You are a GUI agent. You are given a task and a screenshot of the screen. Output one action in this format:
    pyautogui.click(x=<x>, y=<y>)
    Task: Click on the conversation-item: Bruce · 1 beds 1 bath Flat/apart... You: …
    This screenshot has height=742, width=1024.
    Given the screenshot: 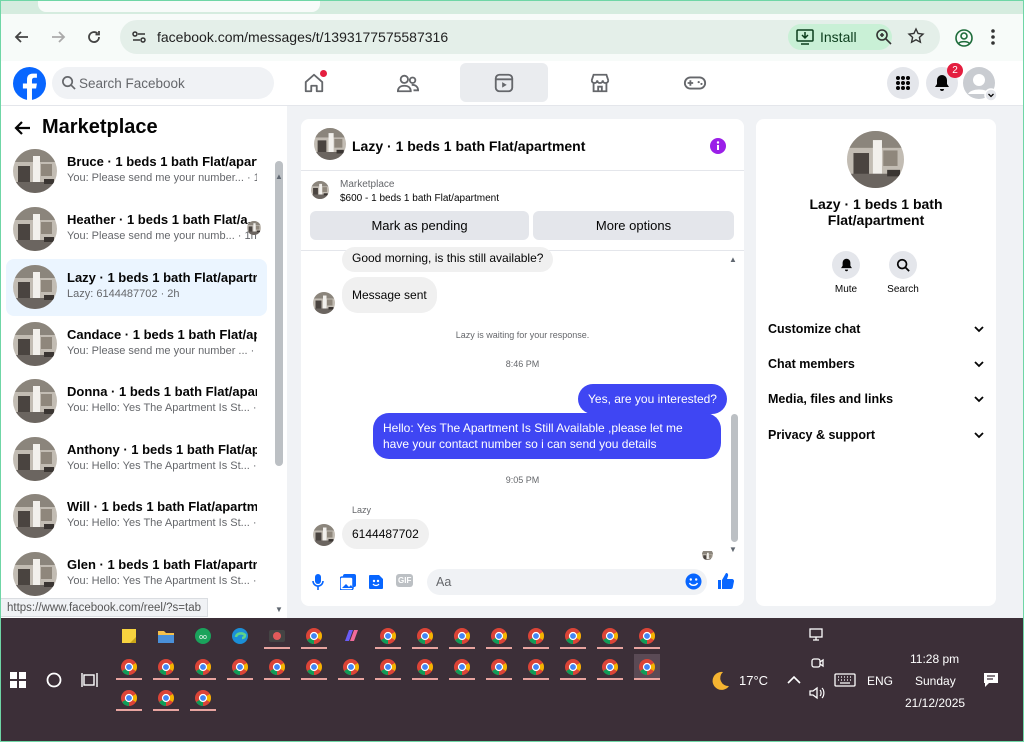 What is the action you would take?
    pyautogui.click(x=136, y=171)
    